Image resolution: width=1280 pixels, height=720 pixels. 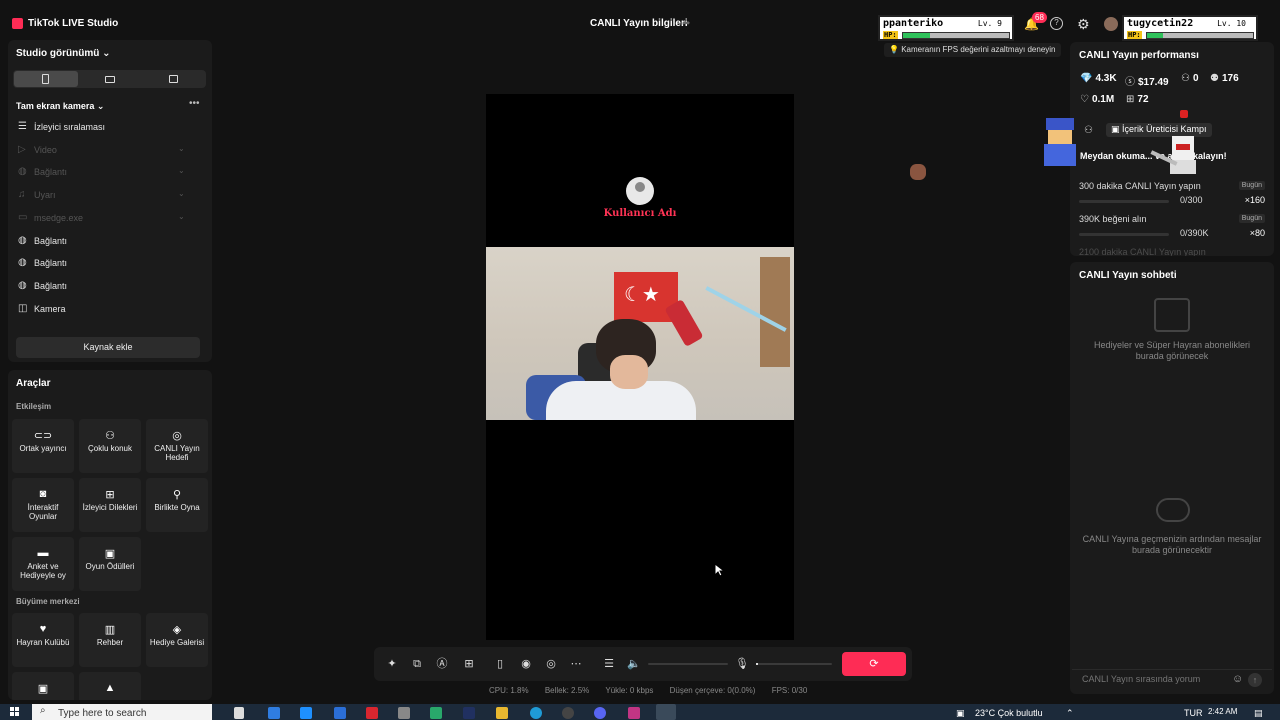 What do you see at coordinates (55, 106) in the screenshot?
I see `scene-label: Tam ekran kamera` at bounding box center [55, 106].